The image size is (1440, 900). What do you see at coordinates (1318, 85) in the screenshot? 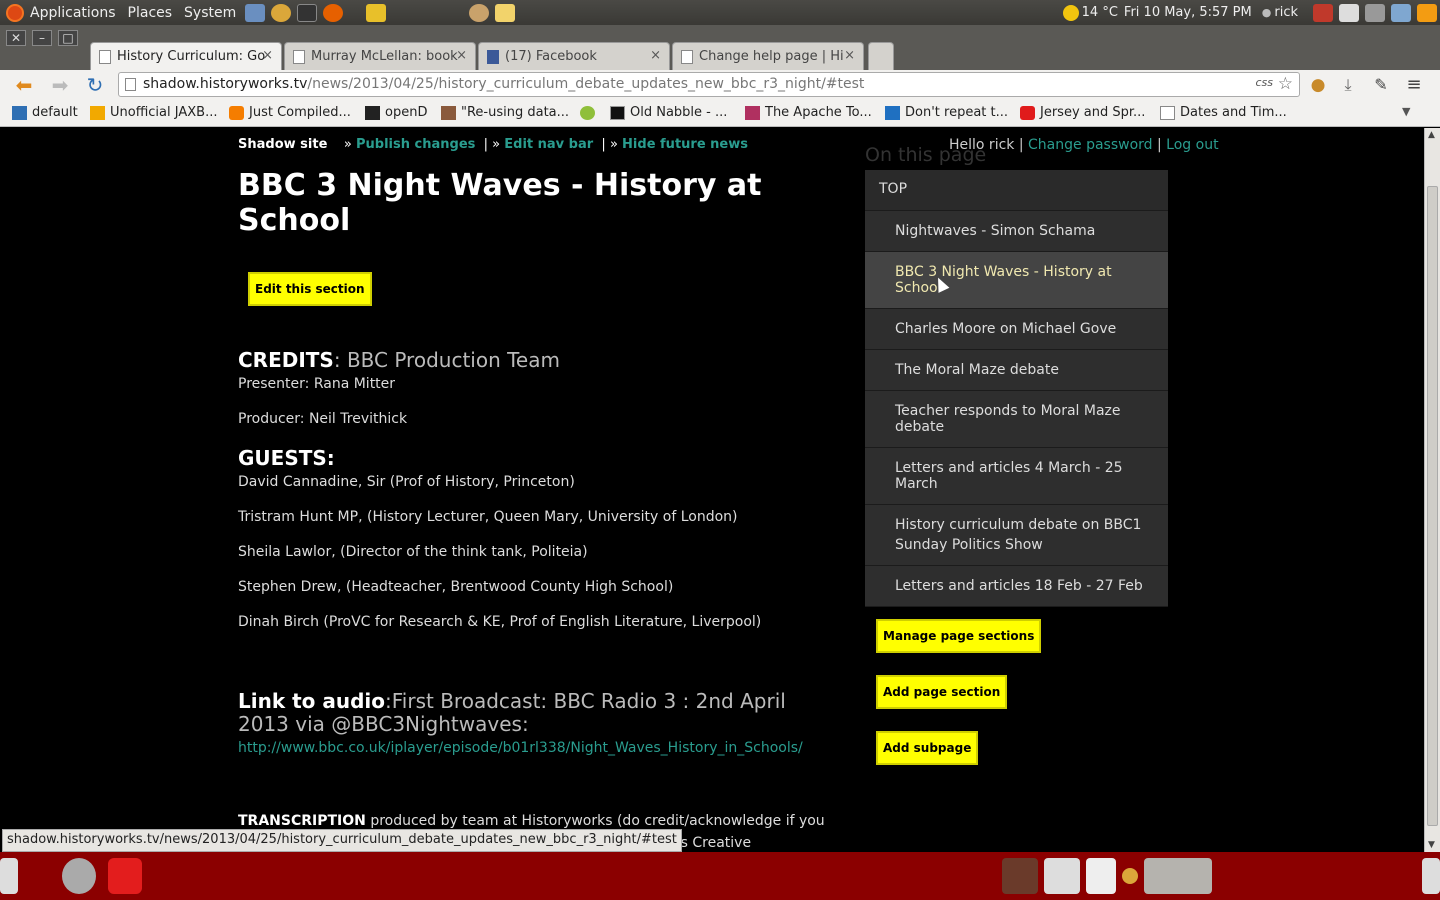
I see `cookie-extension-icon: ●` at bounding box center [1318, 85].